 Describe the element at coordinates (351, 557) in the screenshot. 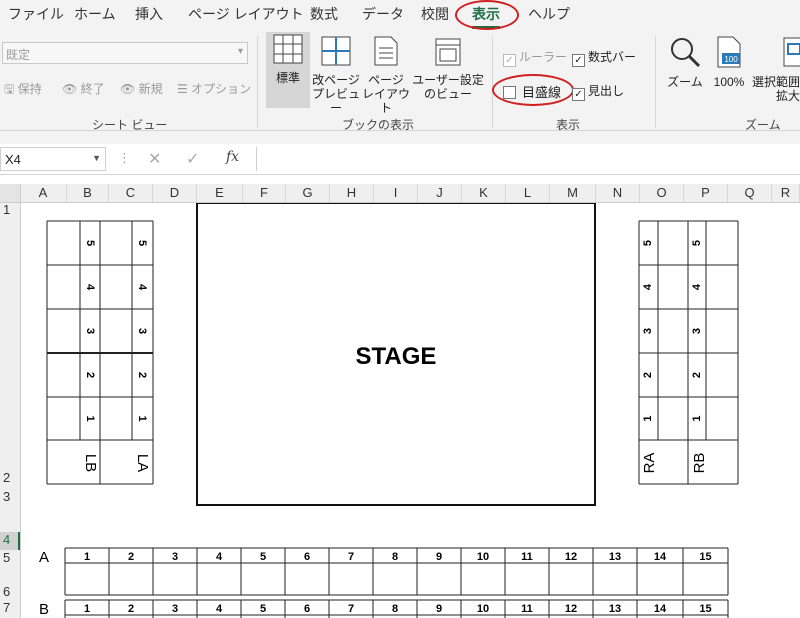

I see `seat-row-a-seat-number: 7` at that location.